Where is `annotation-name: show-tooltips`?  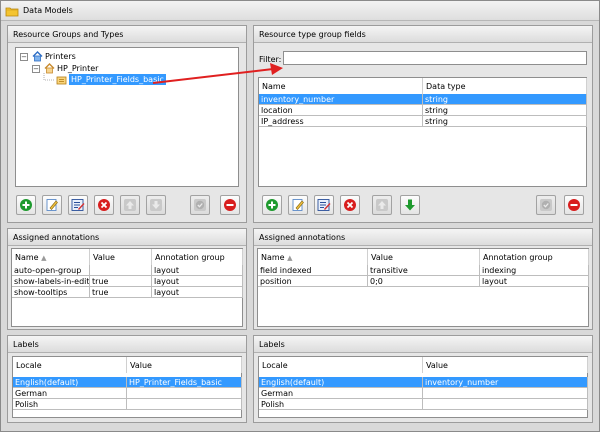
annotation-name: show-tooltips is located at coordinates (51, 292).